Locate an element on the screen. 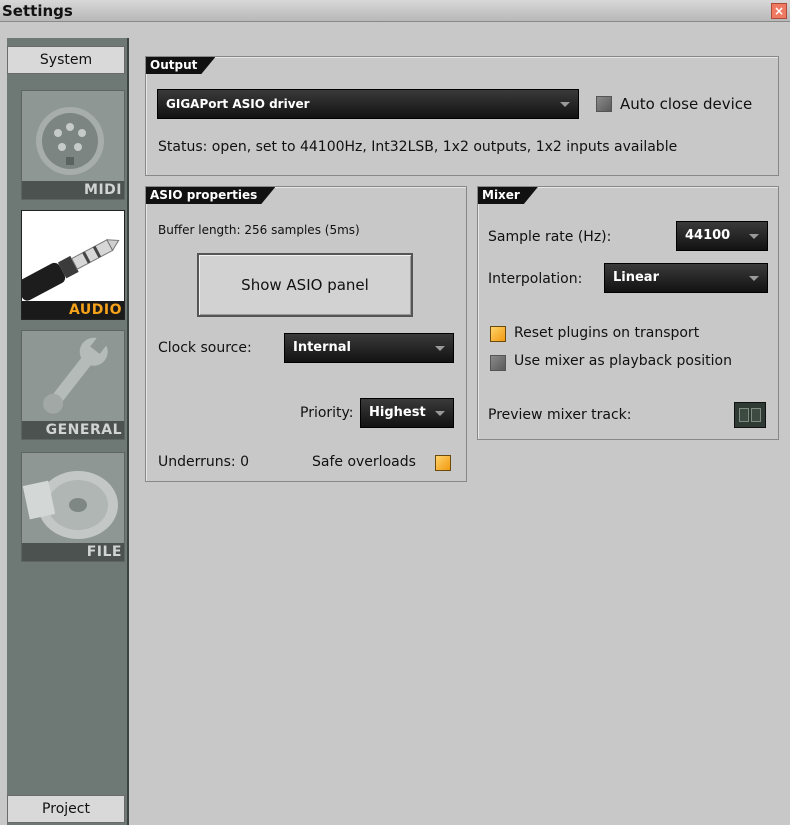  sidebar-item-general: GENERAL is located at coordinates (73, 385).